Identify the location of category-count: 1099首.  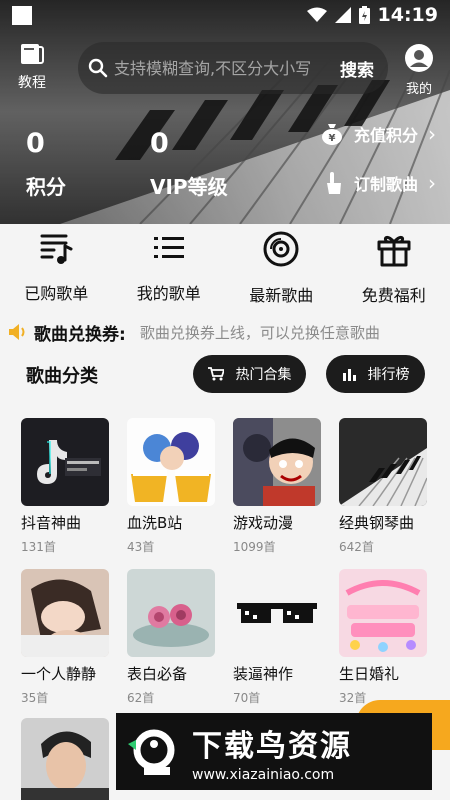
(254, 547).